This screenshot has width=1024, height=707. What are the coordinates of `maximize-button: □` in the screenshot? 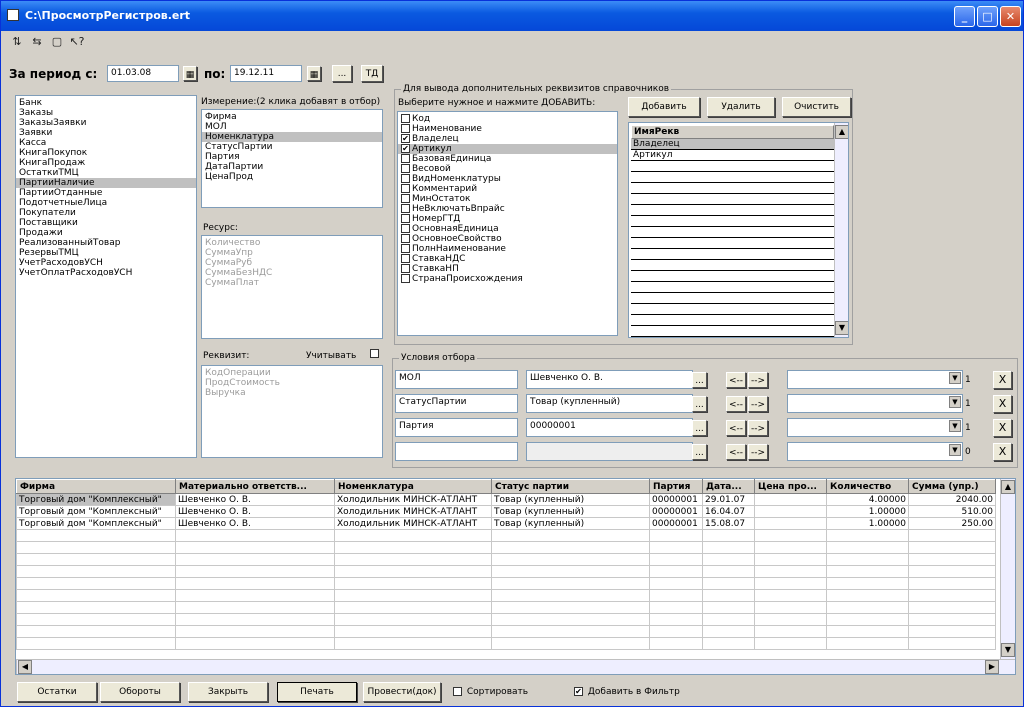 It's located at (987, 16).